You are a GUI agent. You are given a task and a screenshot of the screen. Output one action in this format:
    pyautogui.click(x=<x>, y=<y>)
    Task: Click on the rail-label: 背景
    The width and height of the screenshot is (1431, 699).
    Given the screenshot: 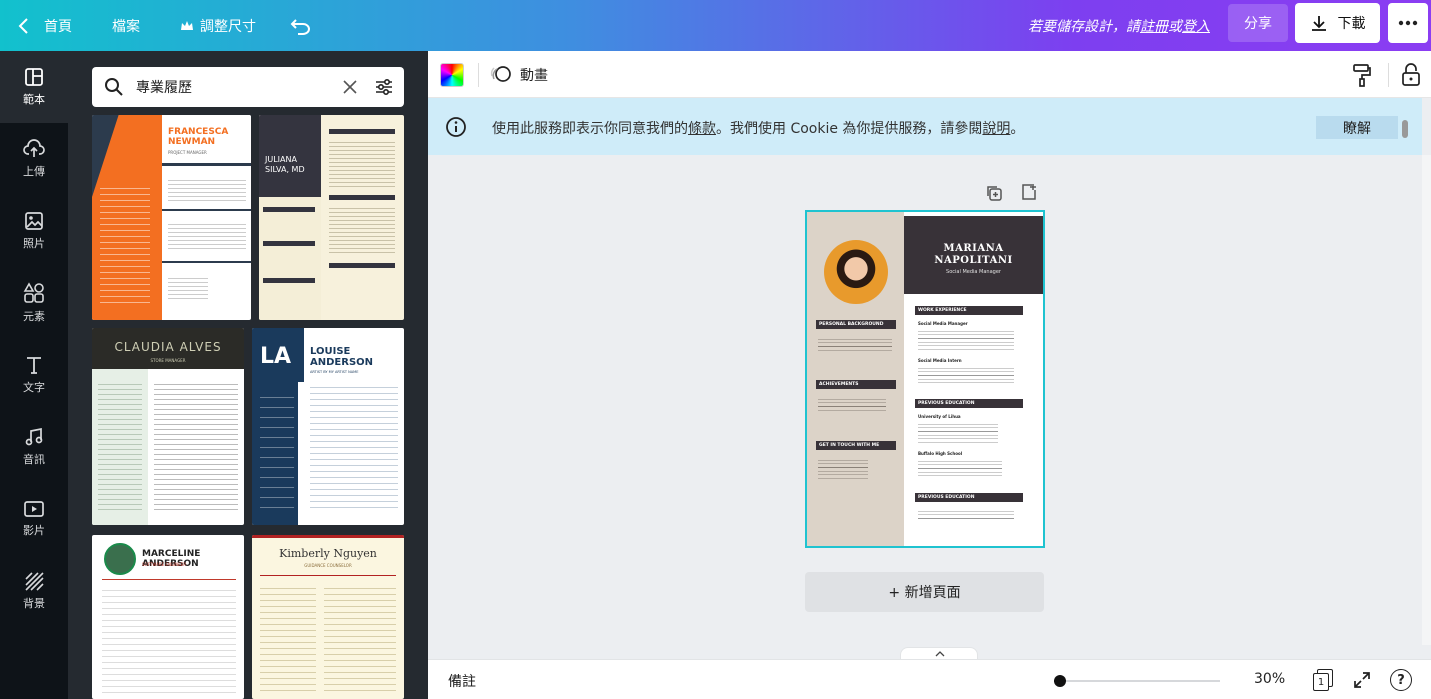 What is the action you would take?
    pyautogui.click(x=34, y=603)
    